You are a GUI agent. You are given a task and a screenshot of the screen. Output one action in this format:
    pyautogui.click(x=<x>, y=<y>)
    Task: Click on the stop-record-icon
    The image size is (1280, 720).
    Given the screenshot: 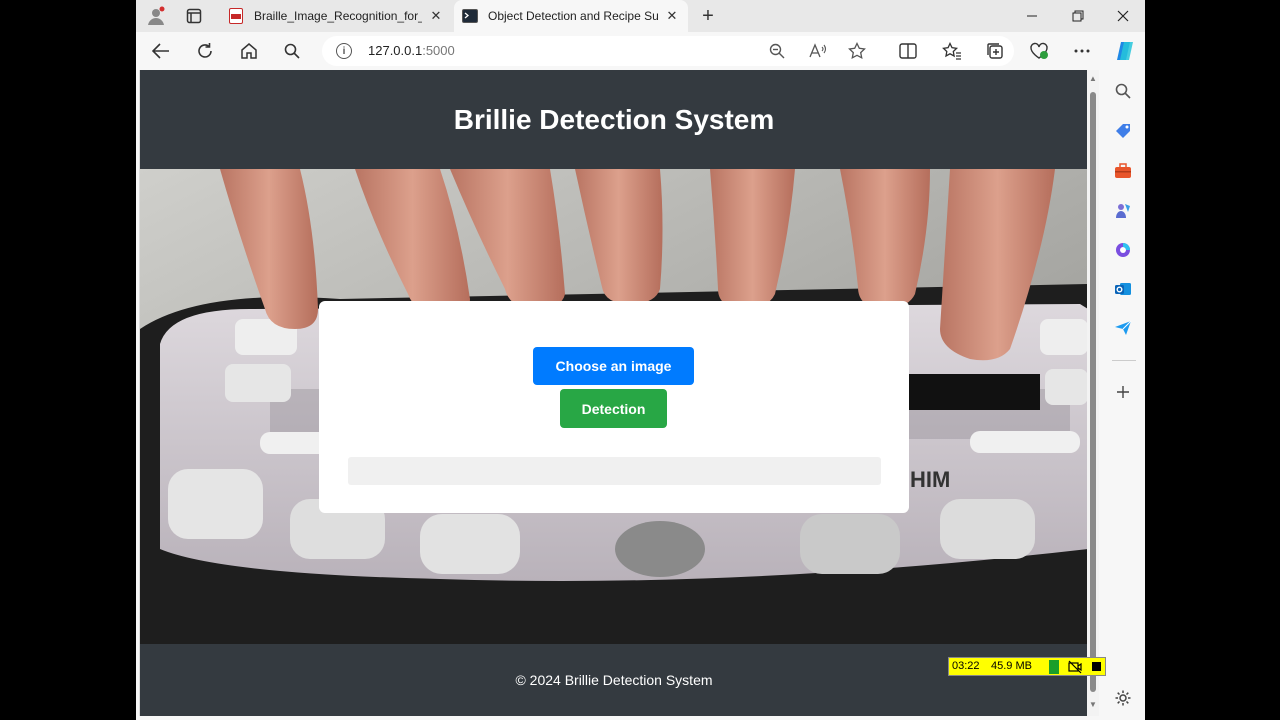 What is the action you would take?
    pyautogui.click(x=1096, y=666)
    